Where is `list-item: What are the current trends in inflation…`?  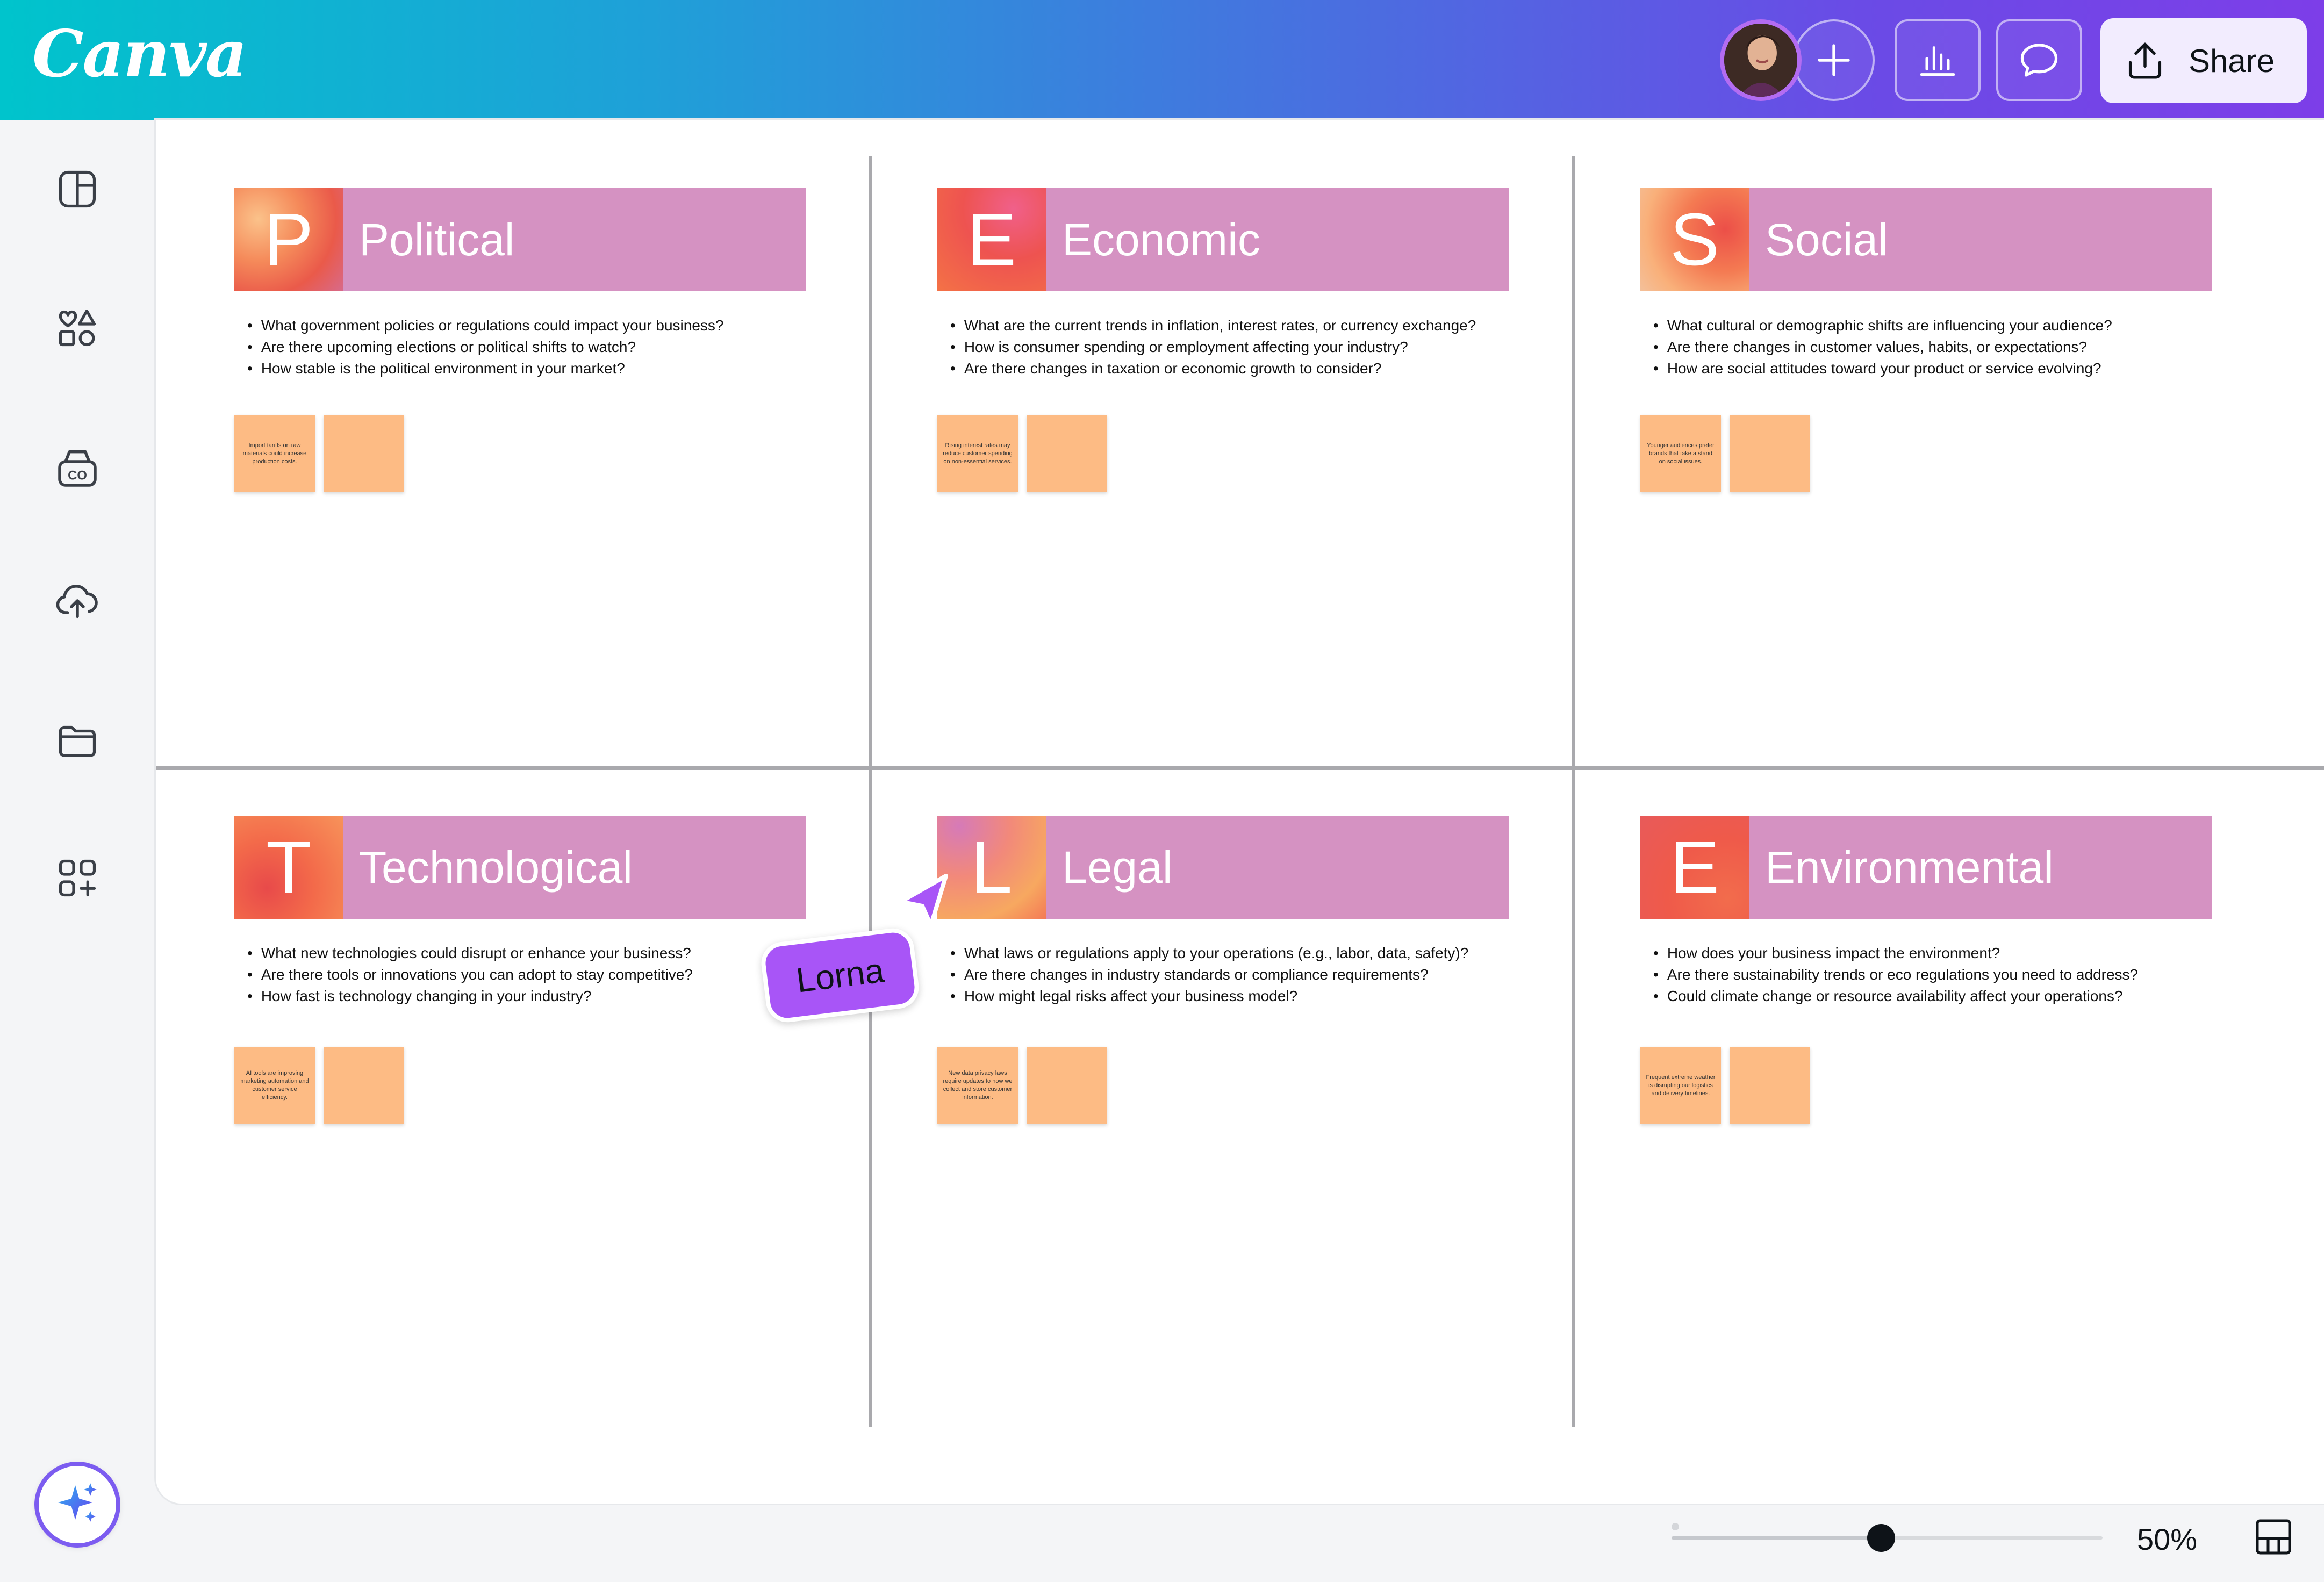 list-item: What are the current trends in inflation… is located at coordinates (1245, 325).